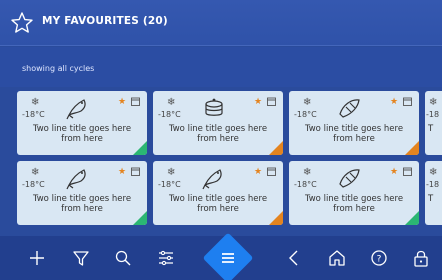  What do you see at coordinates (22, 23) in the screenshot?
I see `star-icon` at bounding box center [22, 23].